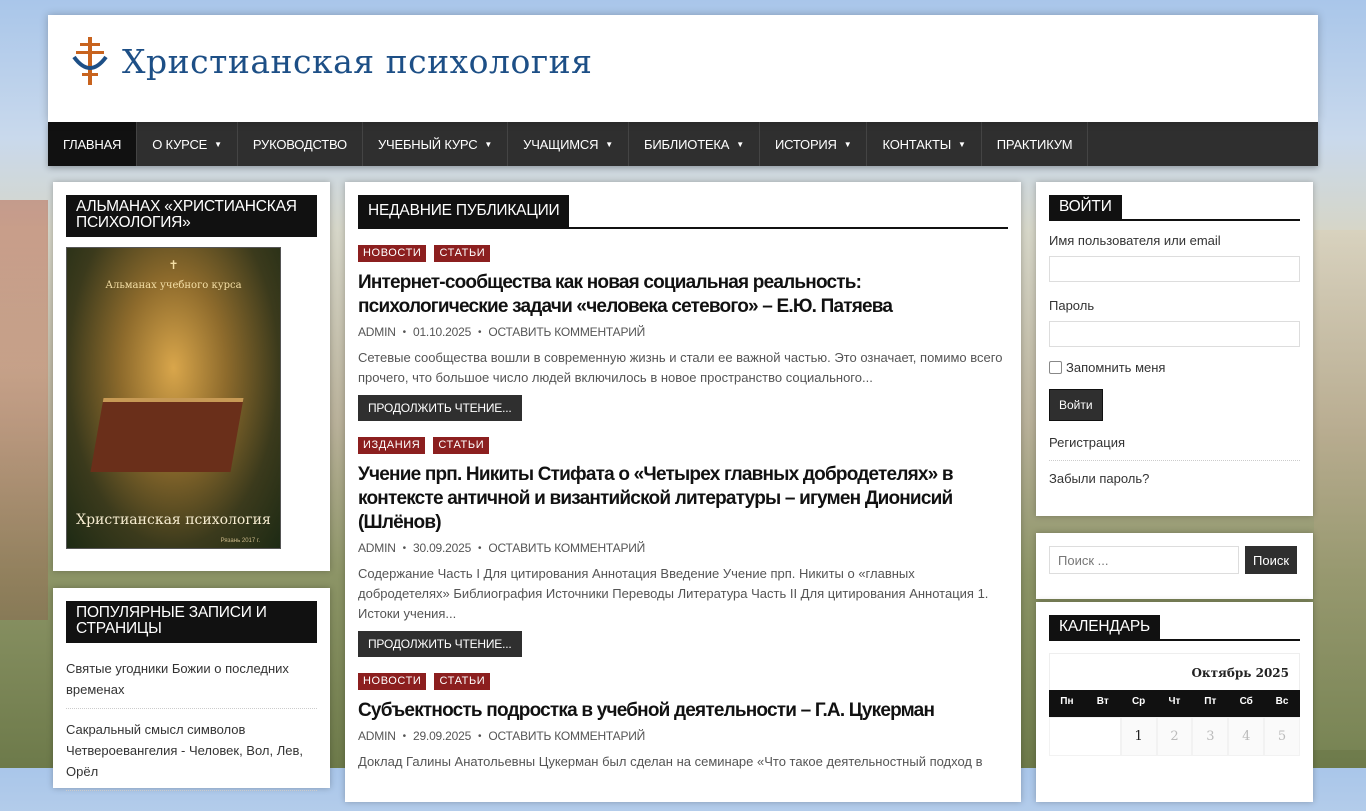 The image size is (1366, 811). What do you see at coordinates (1104, 627) in the screenshot?
I see `calendar-widget-title: Календарь` at bounding box center [1104, 627].